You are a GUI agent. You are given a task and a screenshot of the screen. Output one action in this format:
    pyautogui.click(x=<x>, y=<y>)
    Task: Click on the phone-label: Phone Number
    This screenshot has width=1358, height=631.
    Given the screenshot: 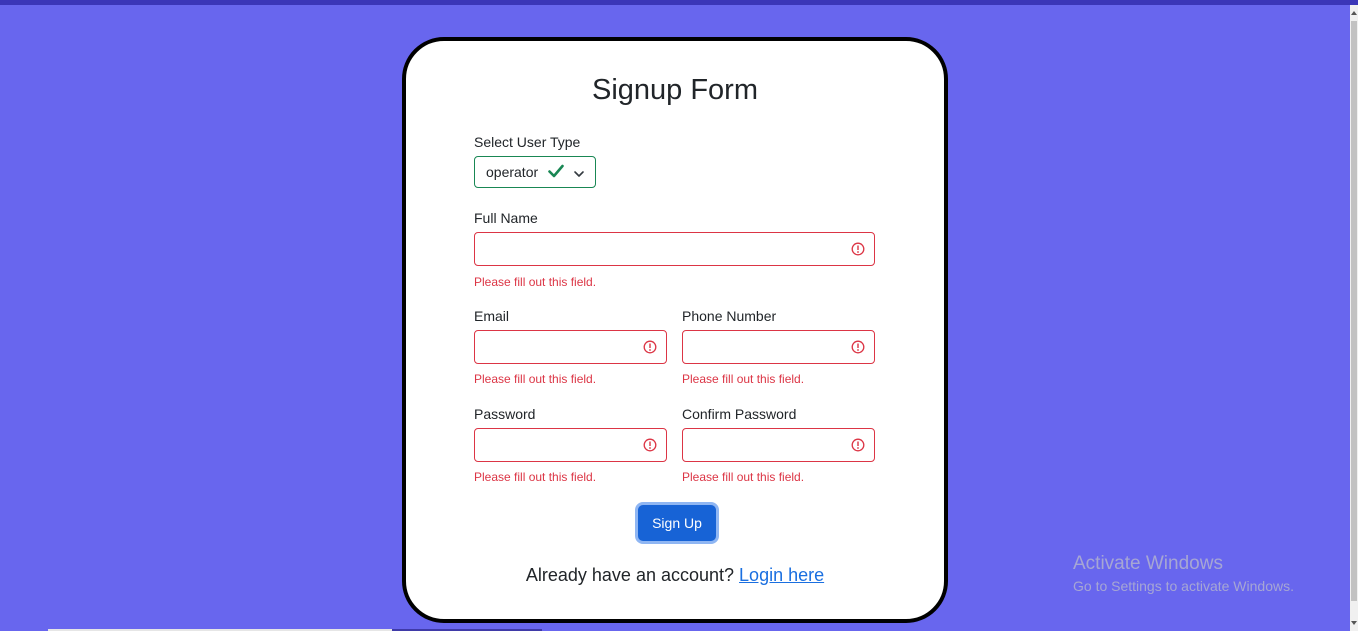 What is the action you would take?
    pyautogui.click(x=729, y=316)
    